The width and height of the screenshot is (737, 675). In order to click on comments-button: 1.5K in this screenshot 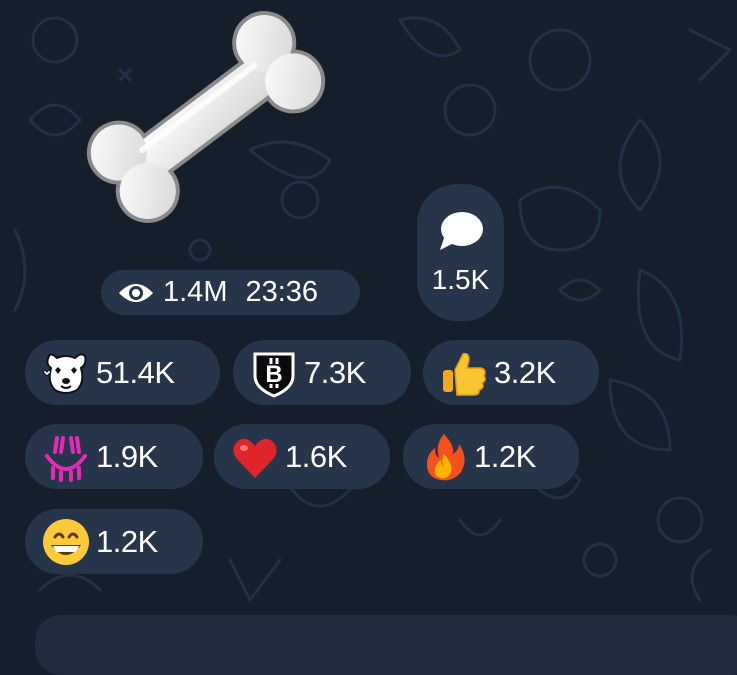, I will do `click(460, 252)`.